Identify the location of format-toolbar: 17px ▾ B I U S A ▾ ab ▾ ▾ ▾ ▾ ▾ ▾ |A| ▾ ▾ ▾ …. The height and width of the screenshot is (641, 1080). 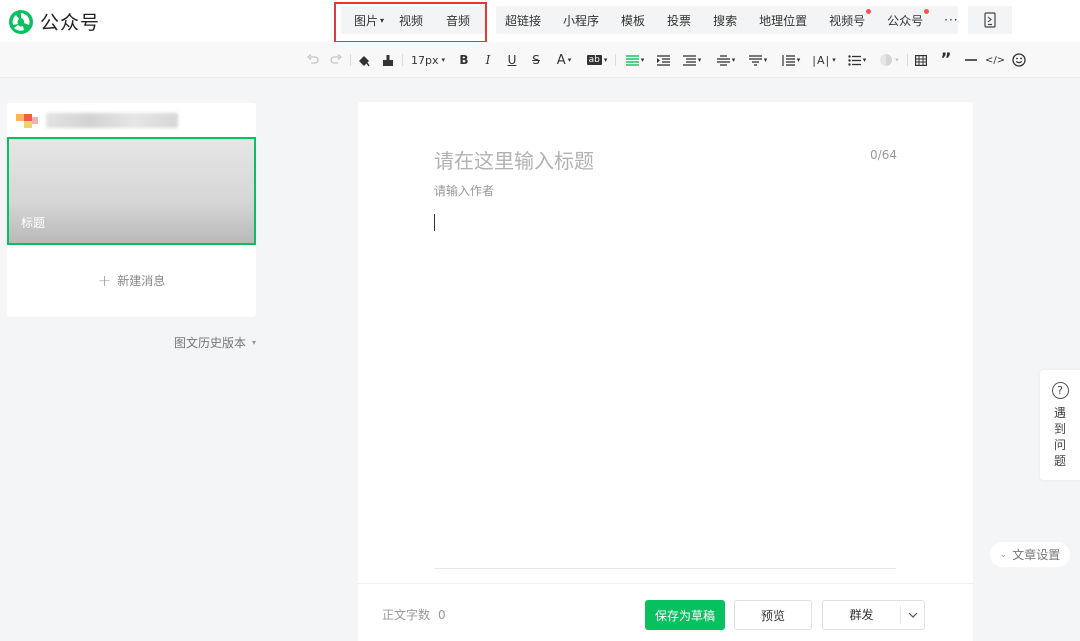
(540, 60).